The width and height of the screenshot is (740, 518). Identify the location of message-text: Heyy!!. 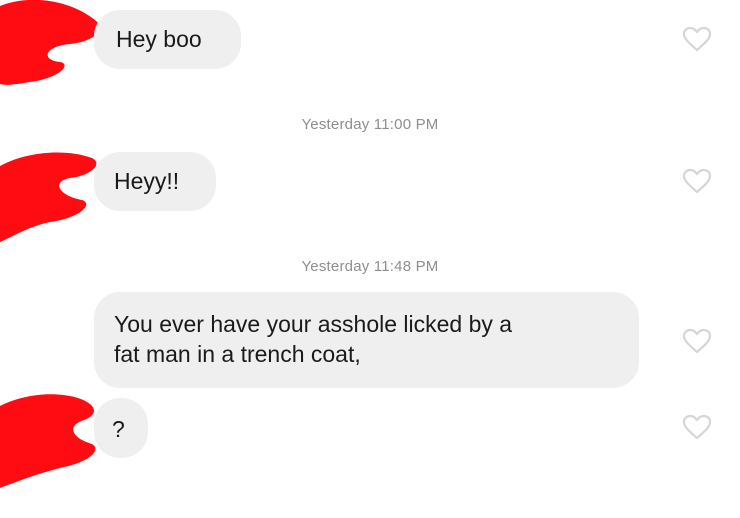
(147, 181).